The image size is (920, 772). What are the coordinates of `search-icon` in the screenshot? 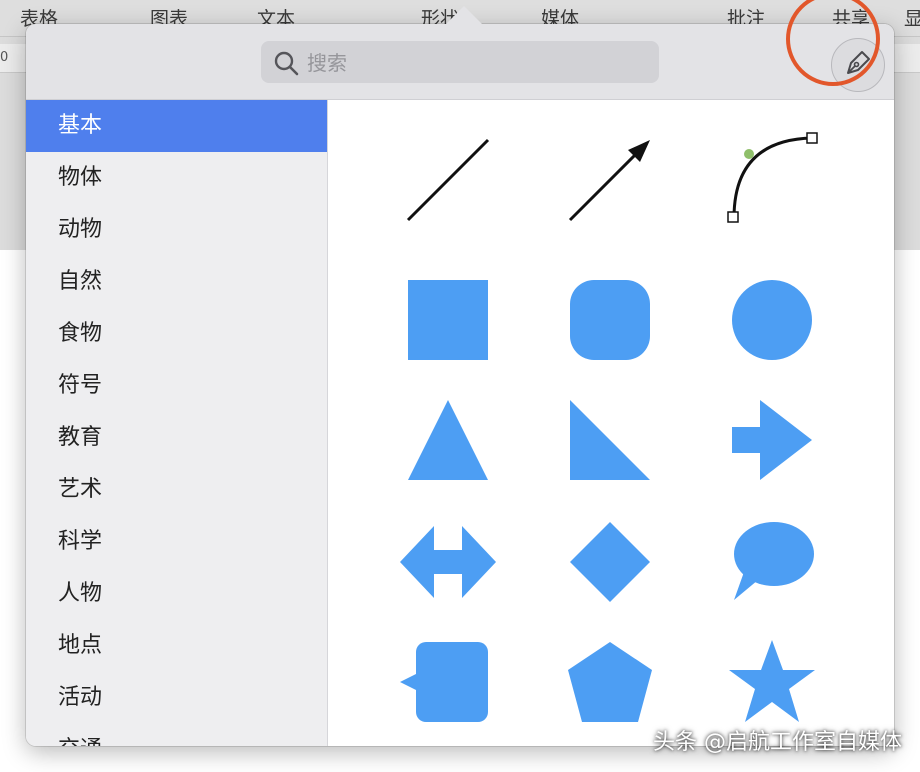 It's located at (286, 63).